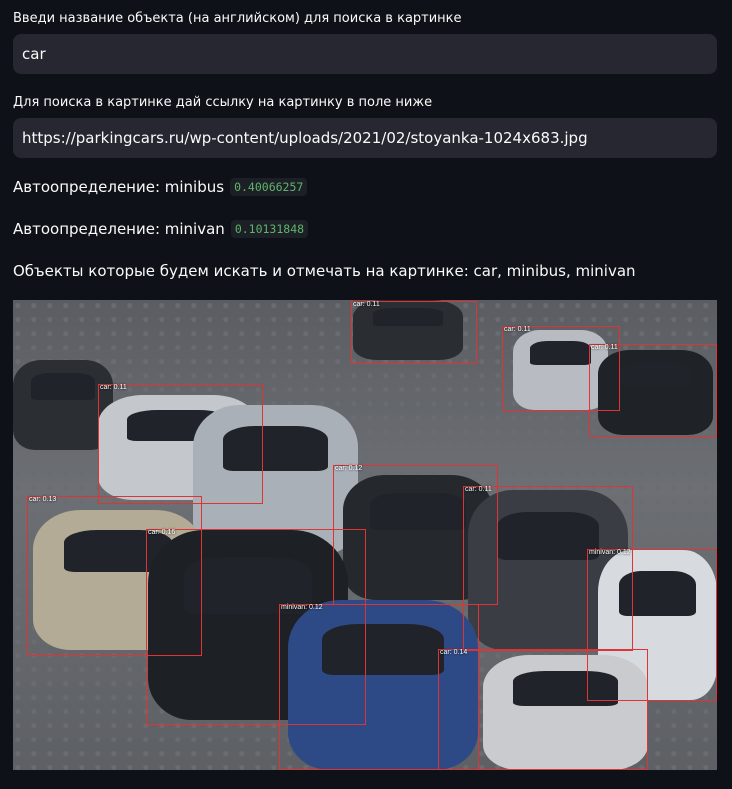 This screenshot has height=789, width=732. I want to click on detection-minivan: Автоопределение: minivan 0.10131848, so click(161, 229).